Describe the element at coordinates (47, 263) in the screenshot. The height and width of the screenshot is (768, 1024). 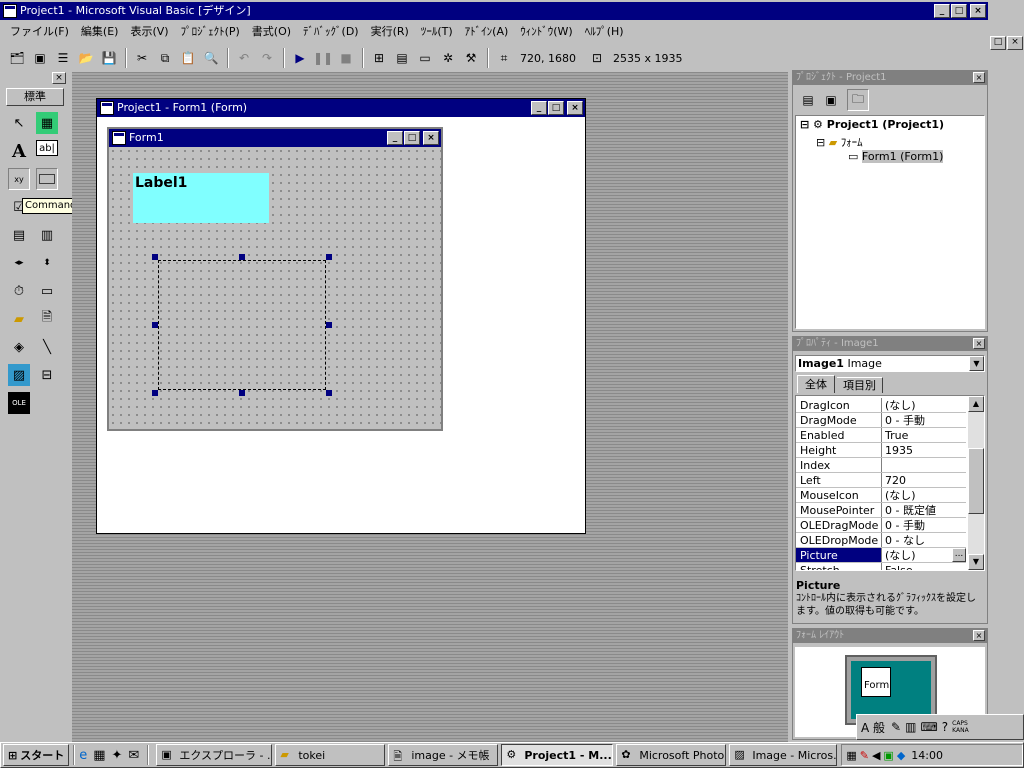
I see `vscrollbar-tool-icon: ⬍` at that location.